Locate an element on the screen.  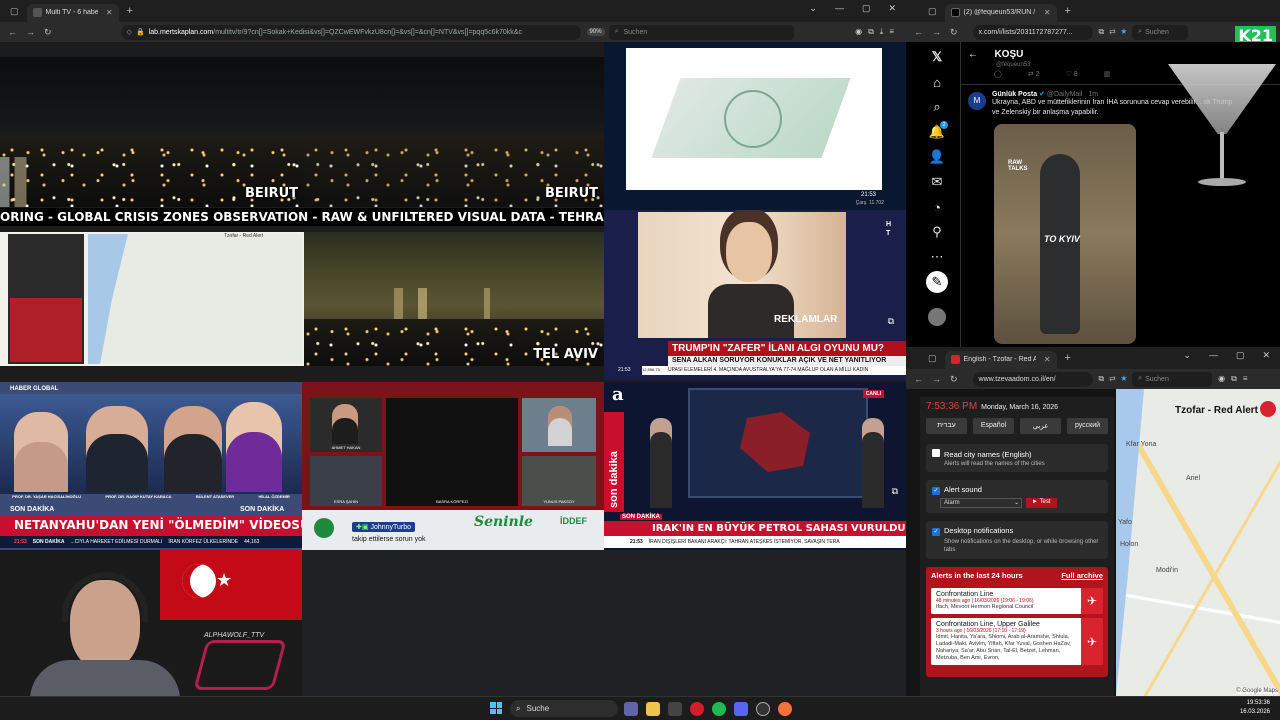
full-archive-link: Full archive is located at coordinates (1082, 575).